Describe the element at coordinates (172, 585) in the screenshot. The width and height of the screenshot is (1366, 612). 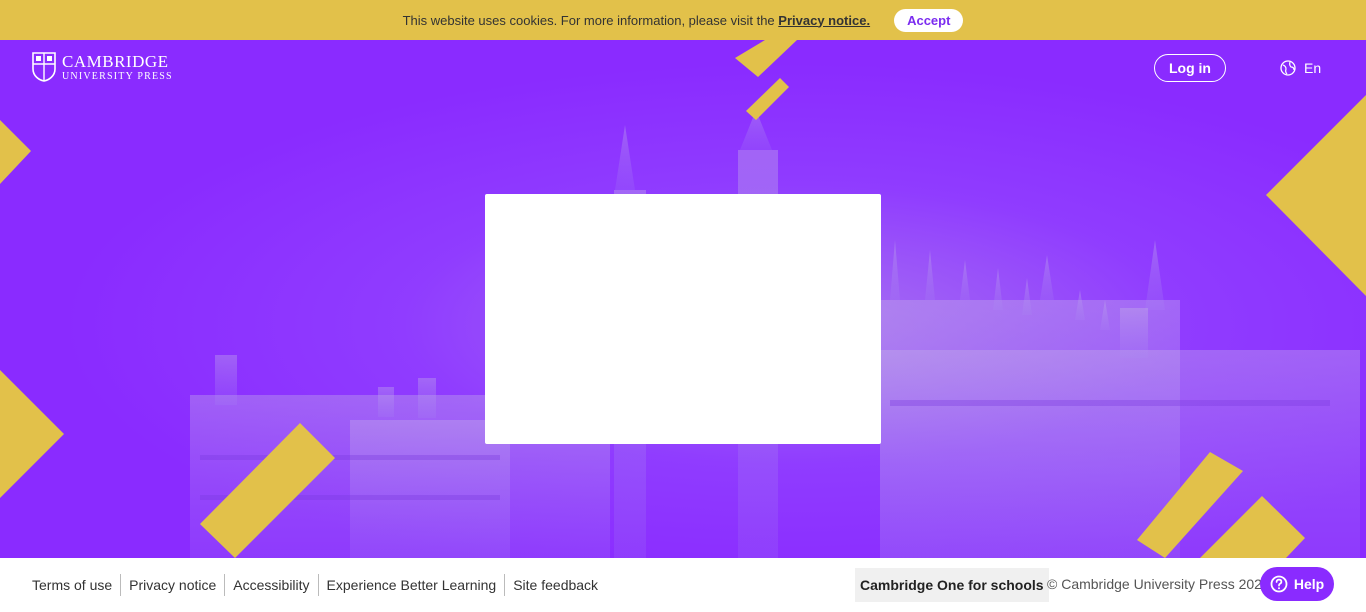
I see `privacy-notice-footer-link: Privacy notice` at that location.